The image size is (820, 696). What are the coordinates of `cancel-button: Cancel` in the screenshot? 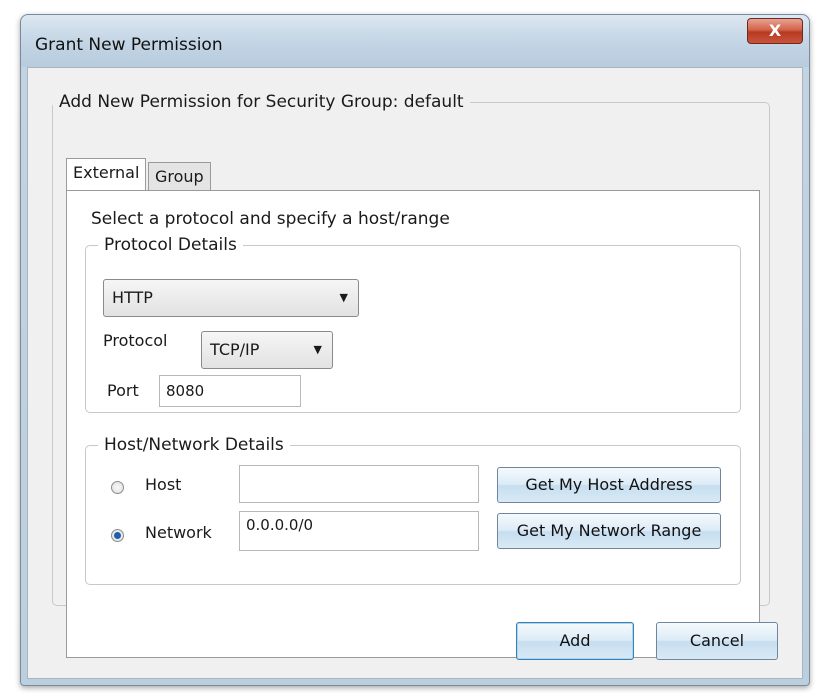 It's located at (717, 641).